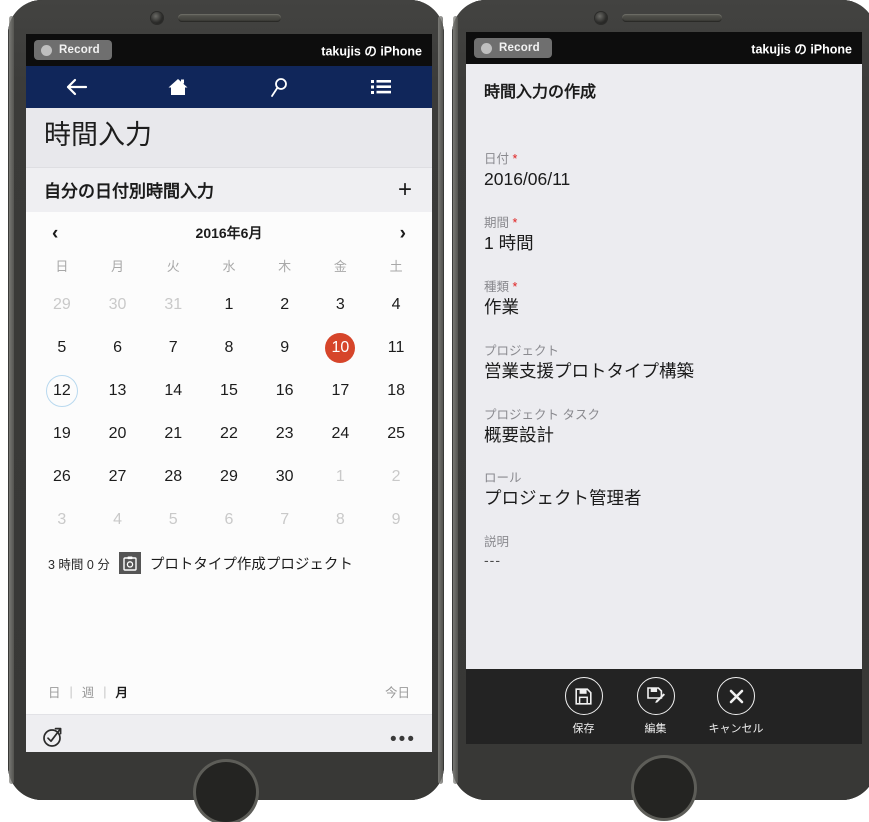  What do you see at coordinates (46, 50) in the screenshot?
I see `record-dot-icon` at bounding box center [46, 50].